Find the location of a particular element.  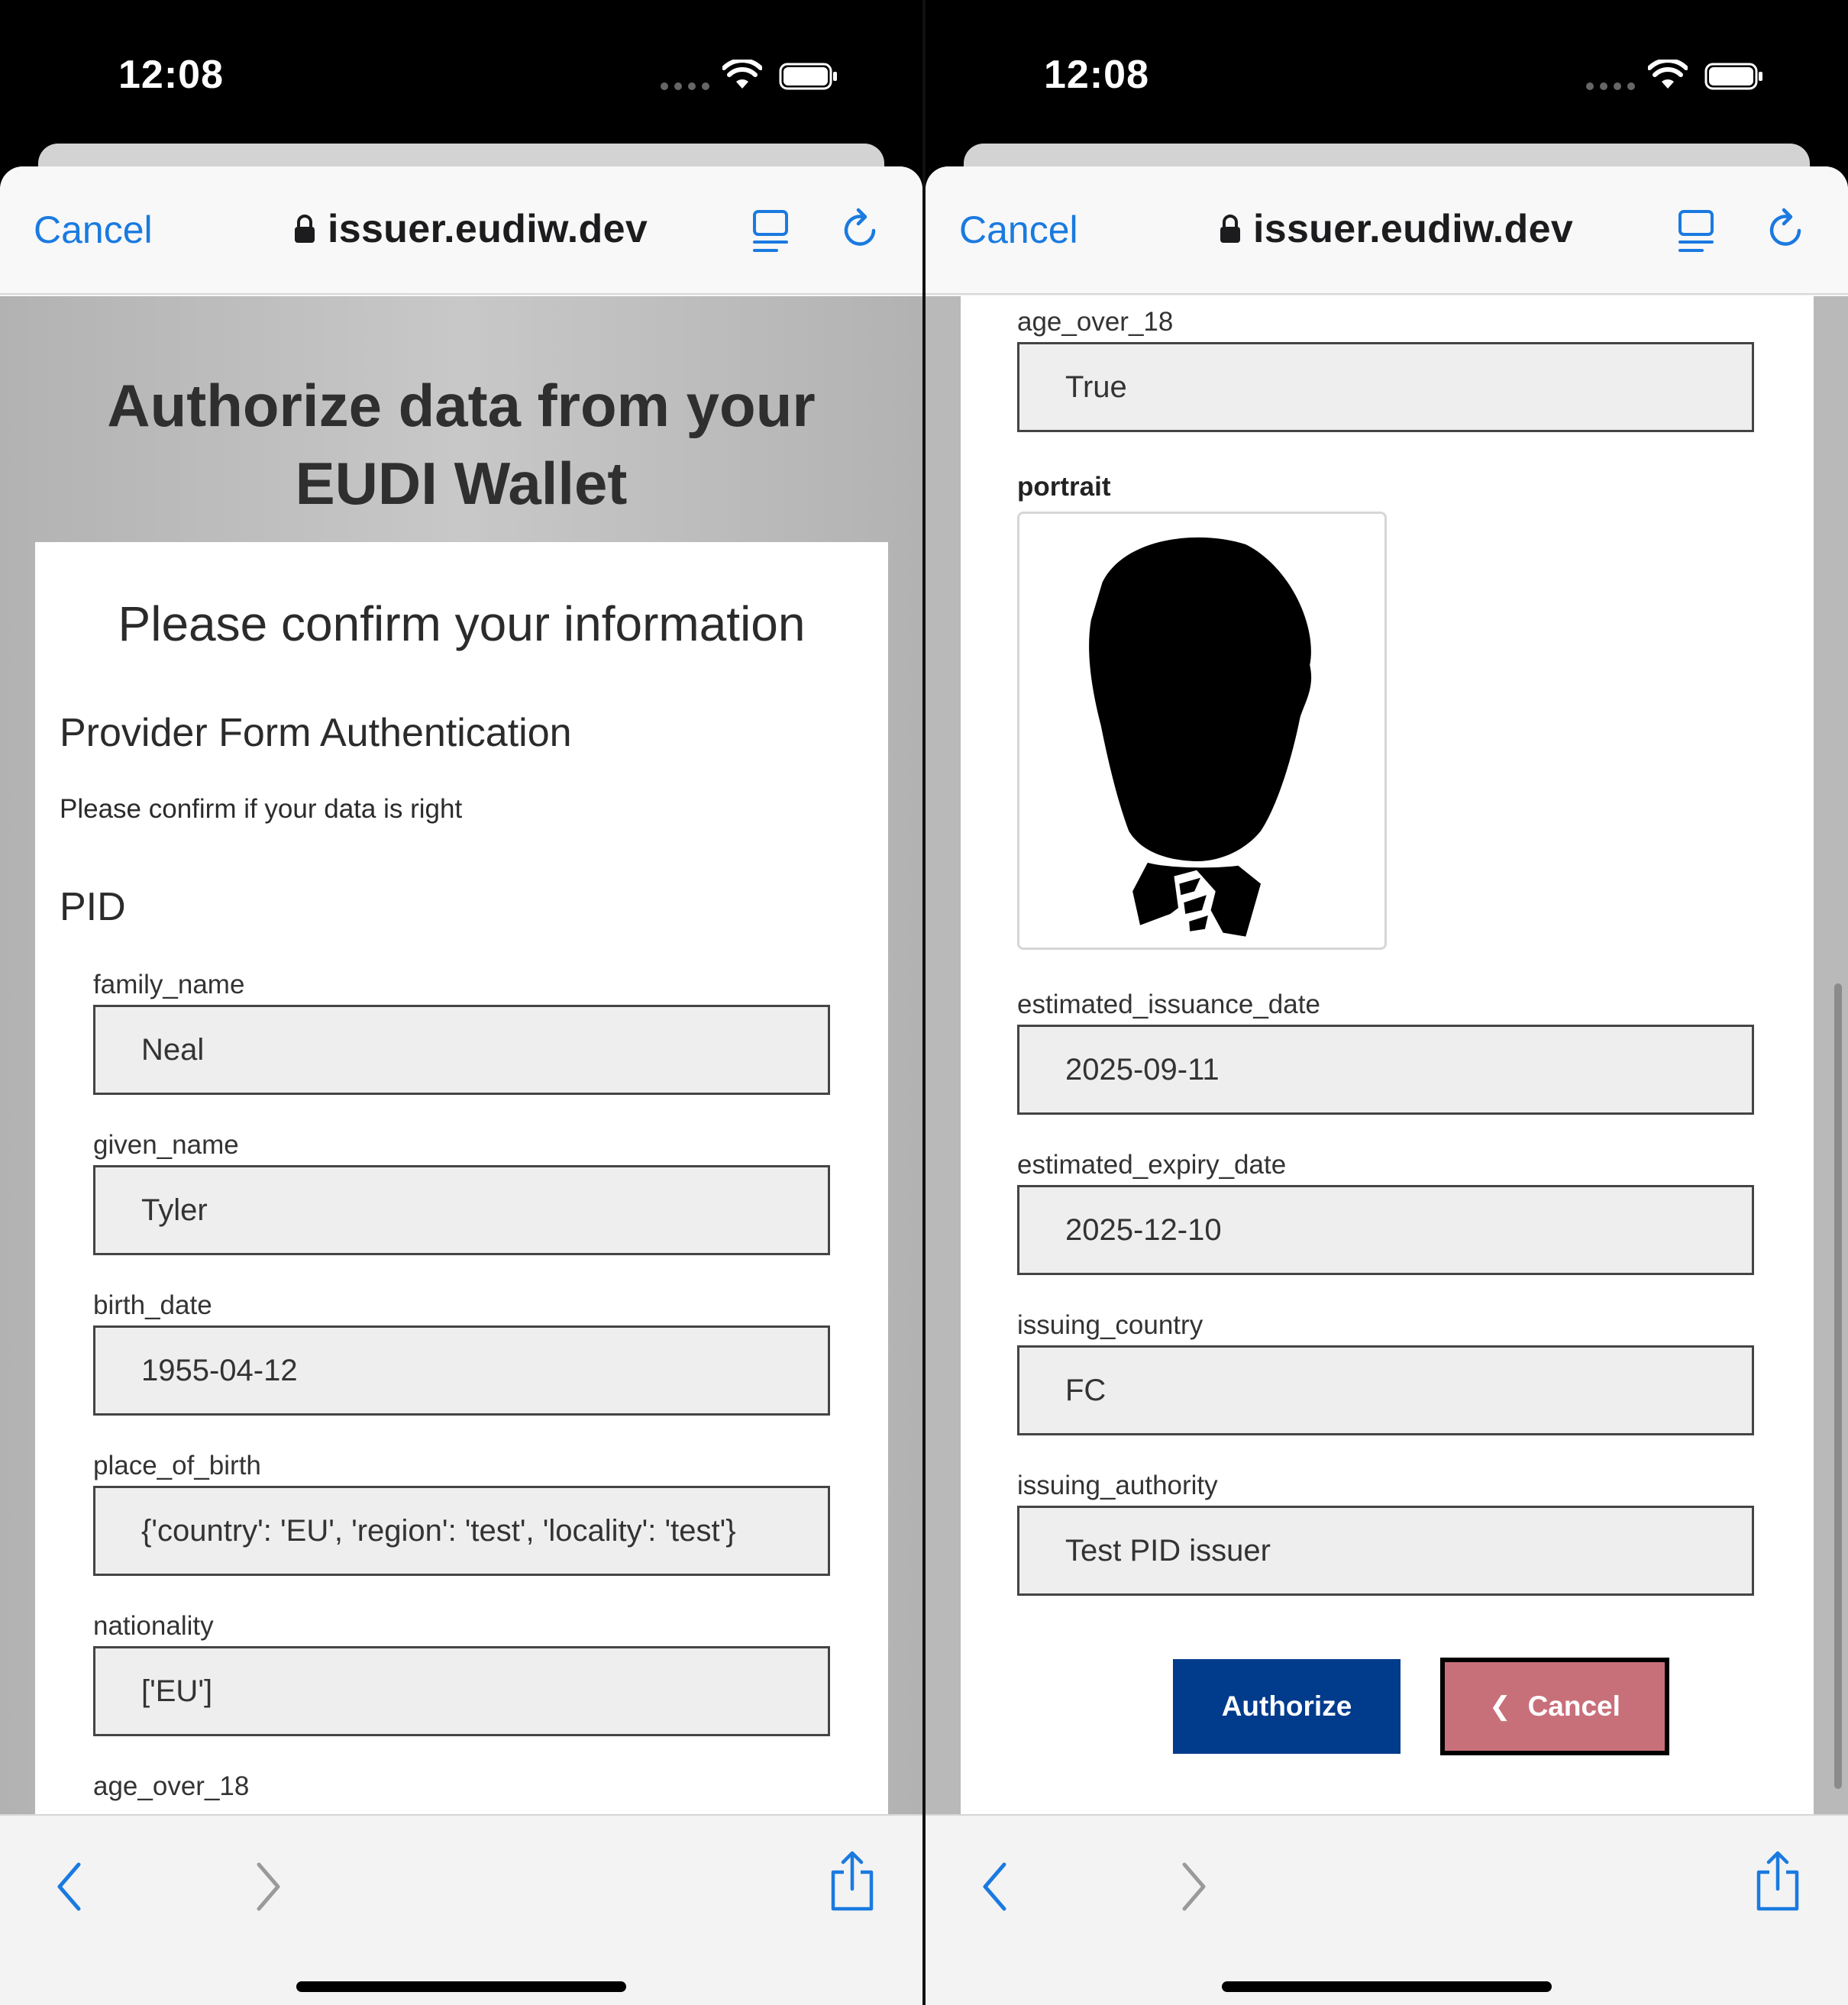

field-label-estimated-expiry-date: estimated_expiry_date is located at coordinates (1152, 1165).